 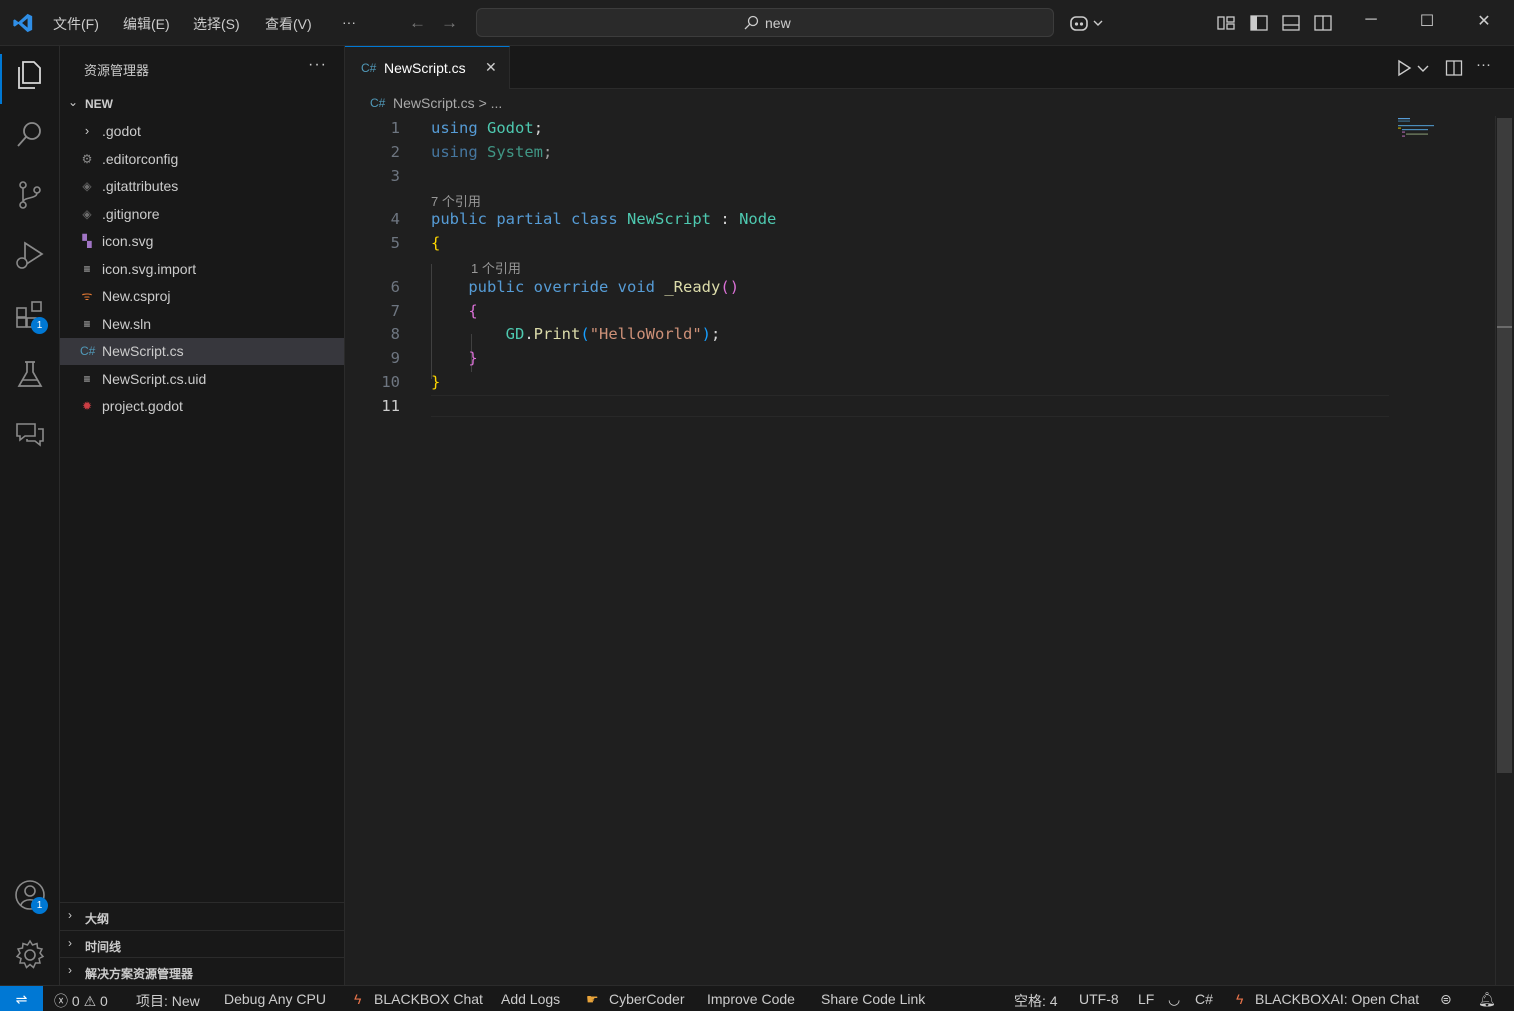 What do you see at coordinates (1087, 23) in the screenshot?
I see `copilot-icon` at bounding box center [1087, 23].